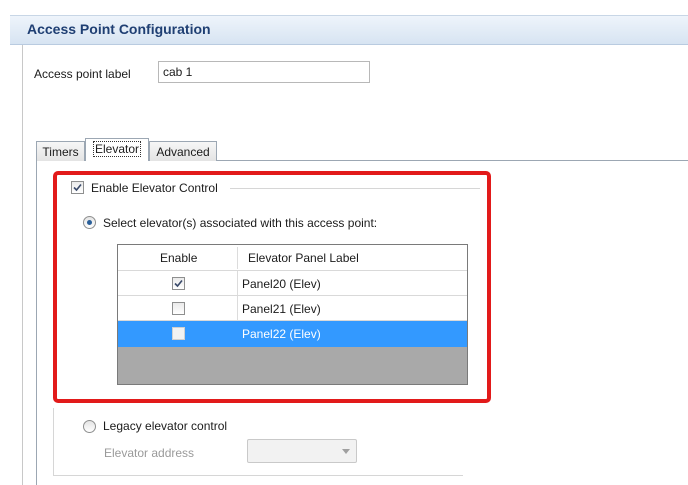  I want to click on column-header-enable: Enable, so click(178, 258).